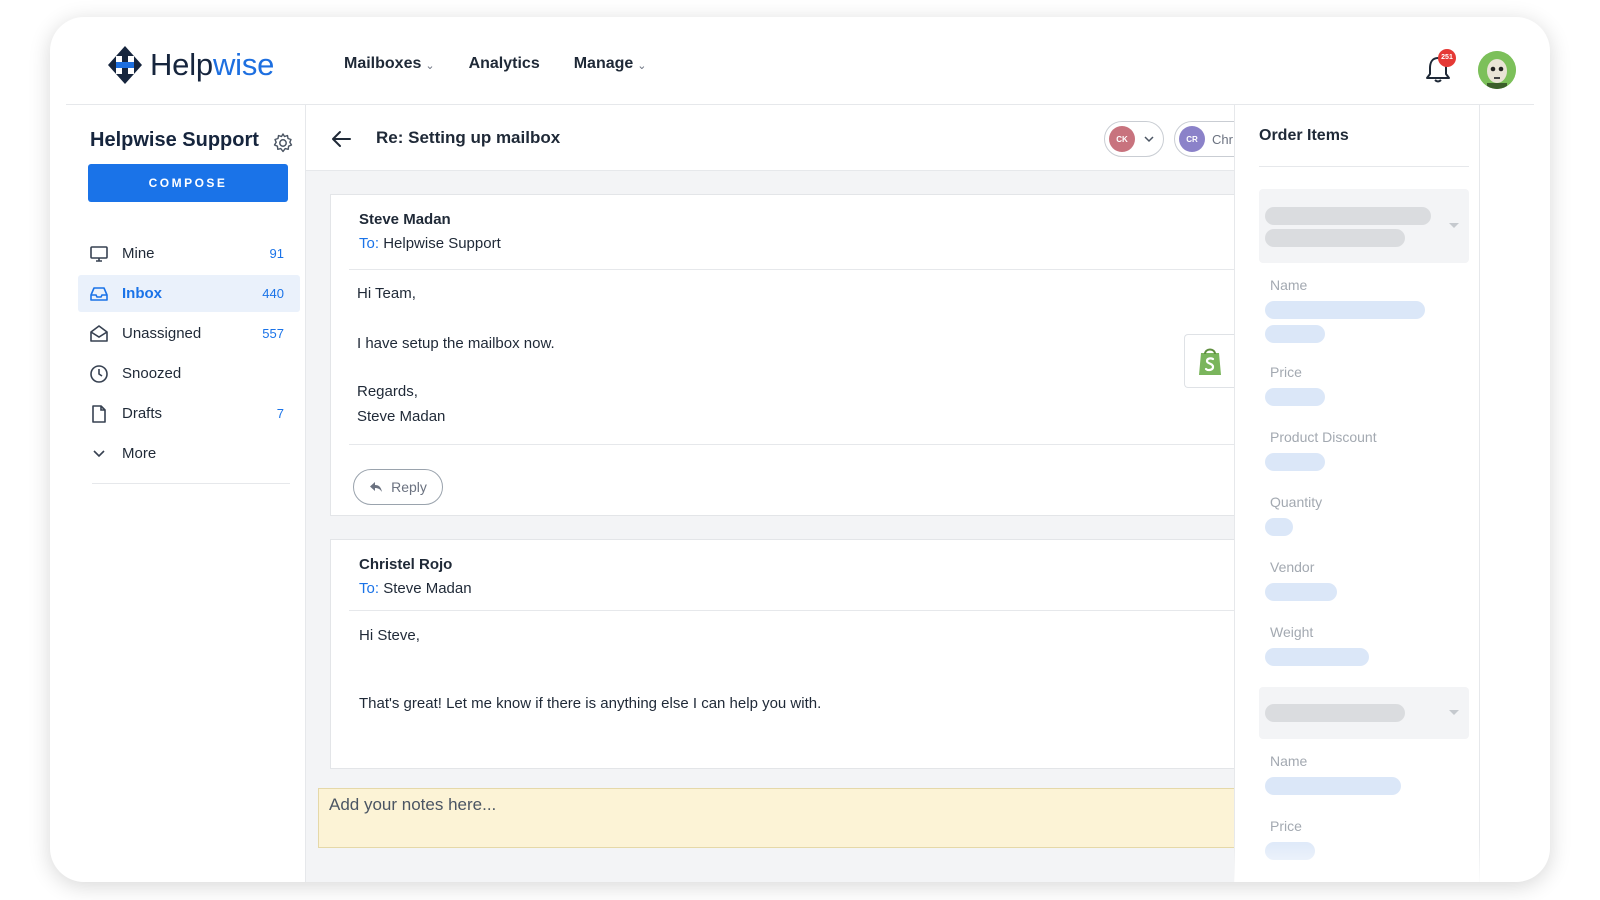 Image resolution: width=1600 pixels, height=900 pixels. I want to click on message-recipient: To: Steve Madan, so click(415, 588).